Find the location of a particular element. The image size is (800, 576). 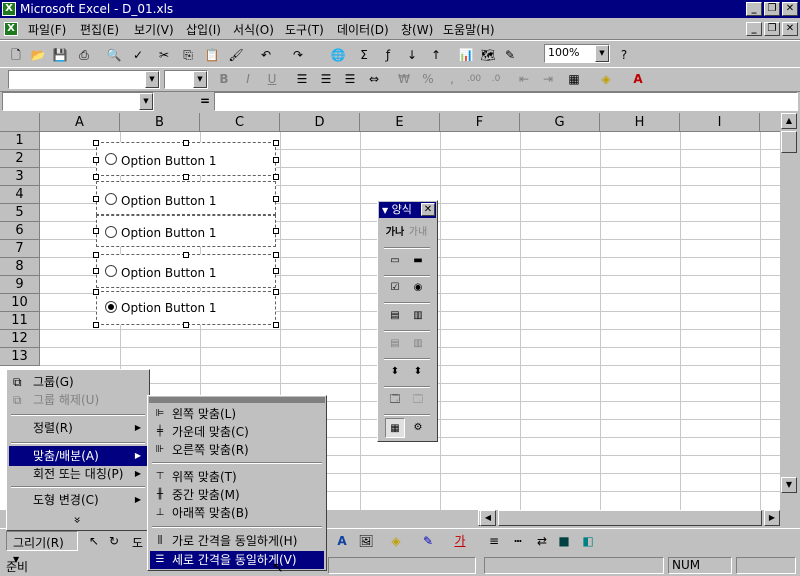

paste-icon: 📋 is located at coordinates (212, 55).